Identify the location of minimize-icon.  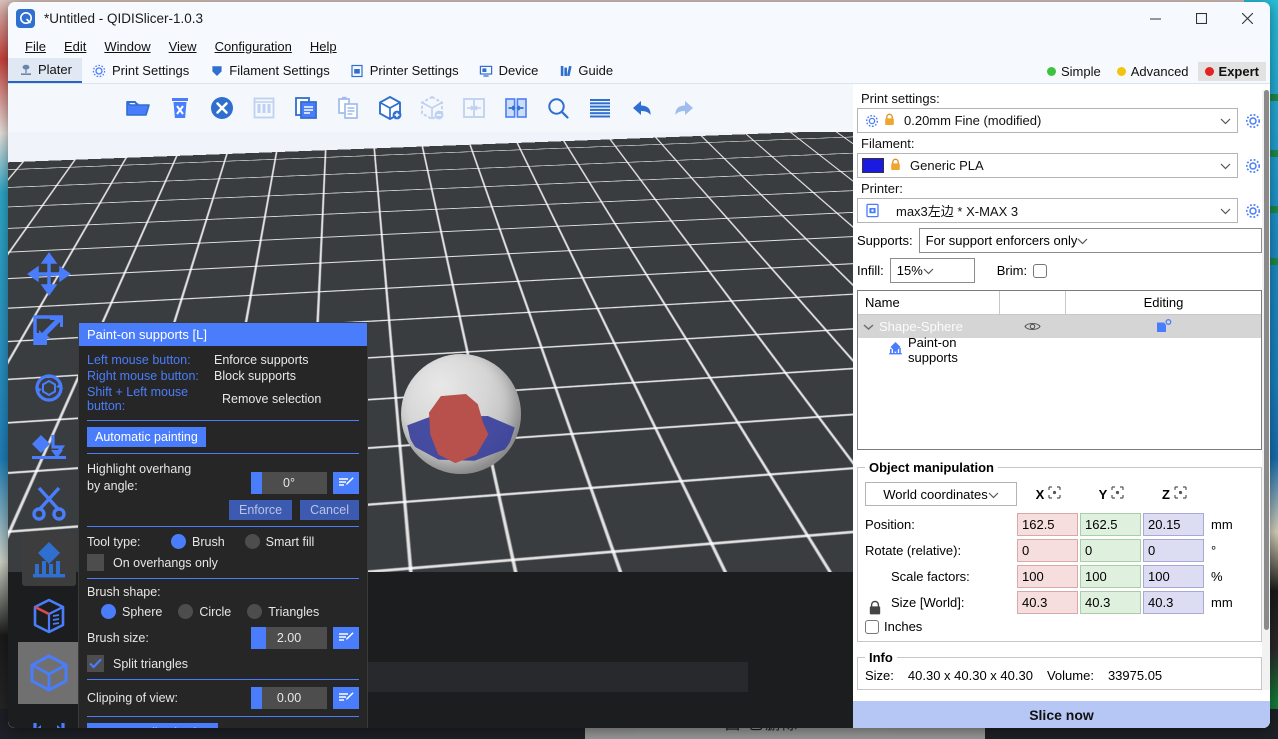
(1155, 18).